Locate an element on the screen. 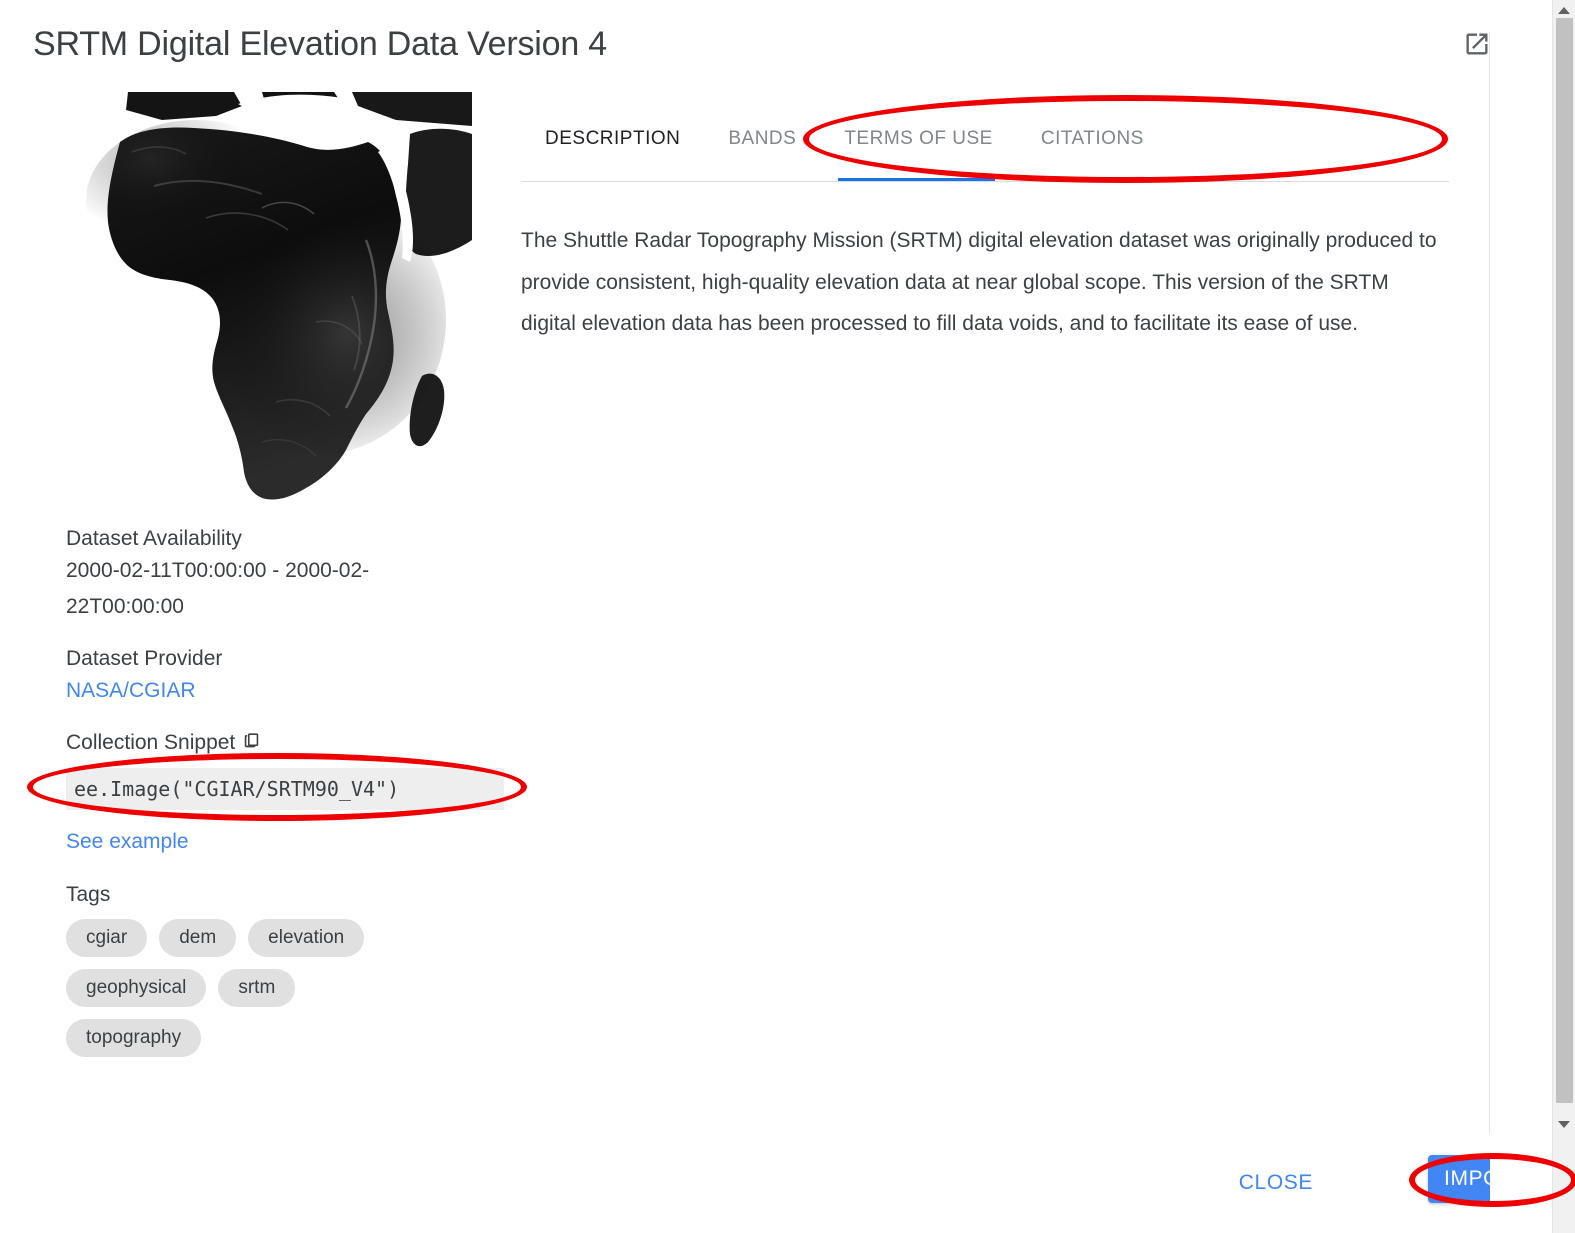 This screenshot has width=1575, height=1233. dem-thumbnail is located at coordinates (269, 297).